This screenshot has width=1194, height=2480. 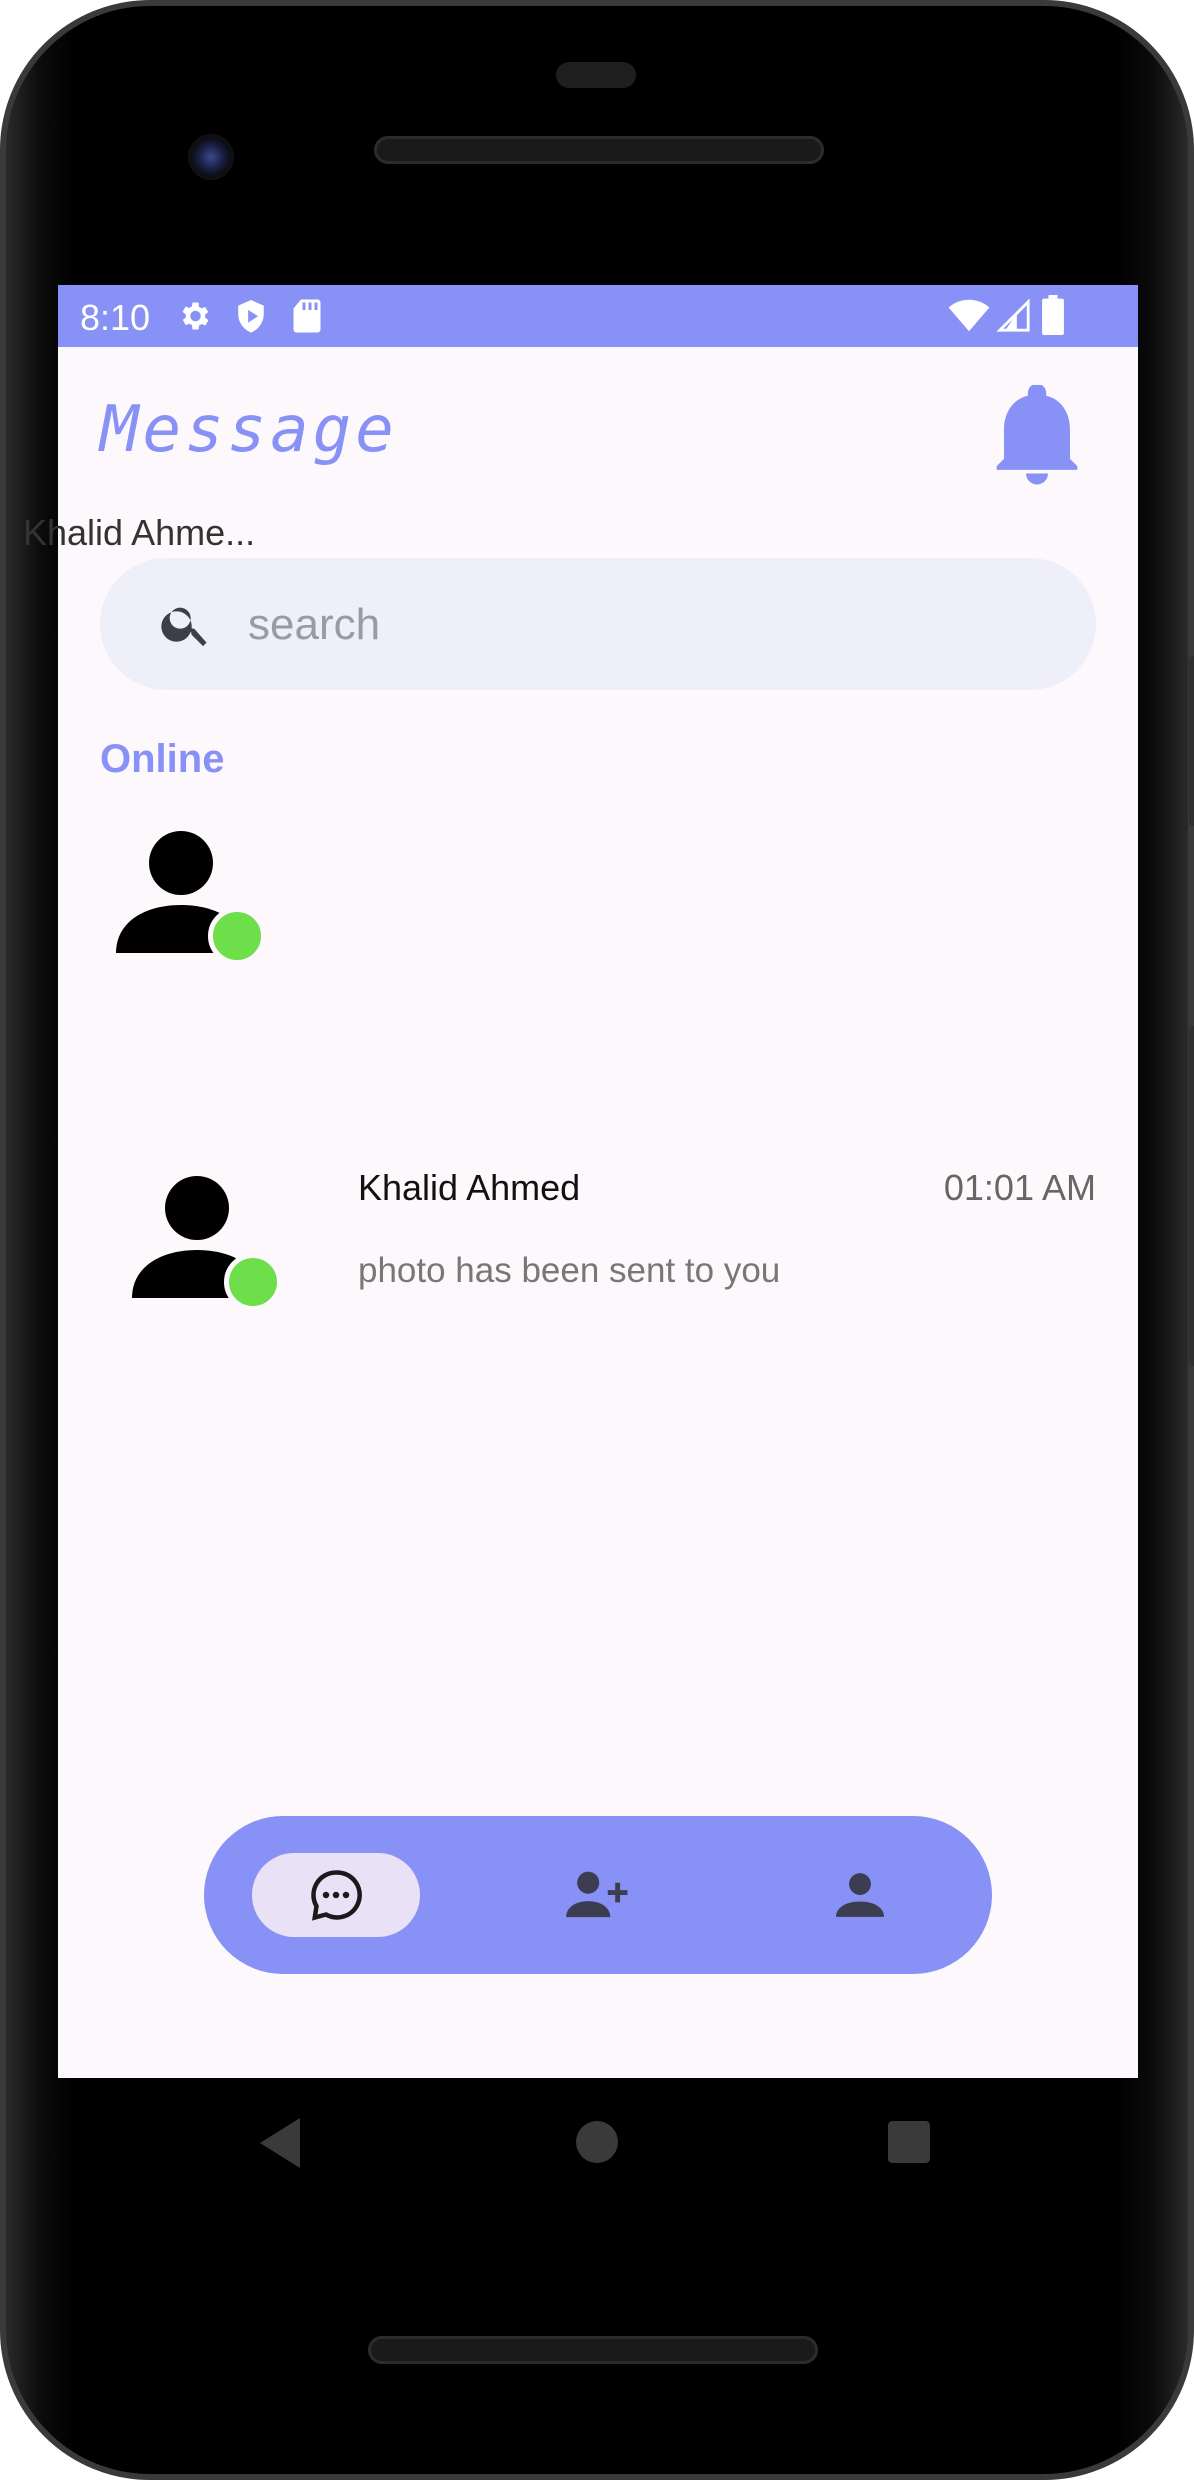 What do you see at coordinates (1019, 1187) in the screenshot?
I see `chat-timestamp: 01:01 AM` at bounding box center [1019, 1187].